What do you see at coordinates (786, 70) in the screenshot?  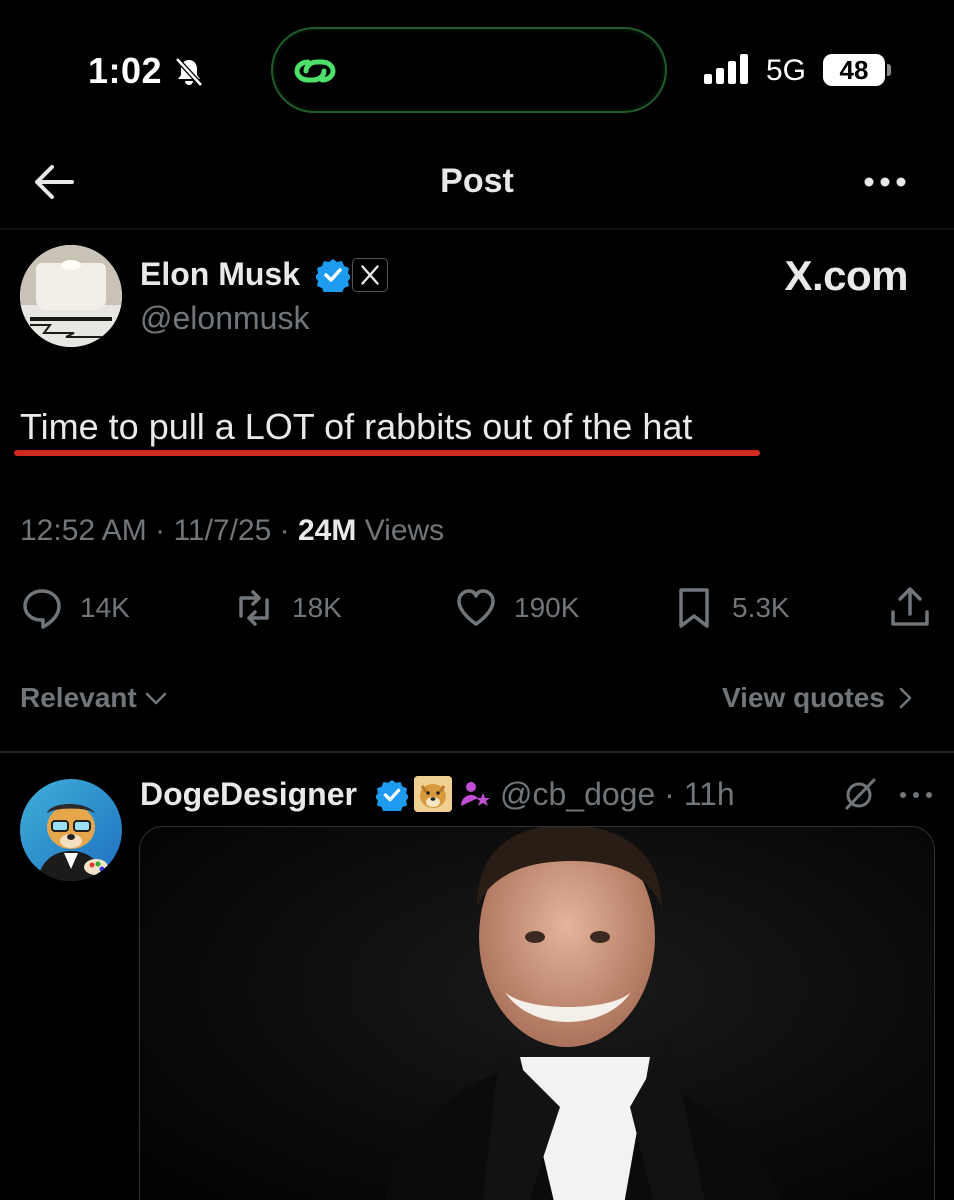 I see `network-label: 5G` at bounding box center [786, 70].